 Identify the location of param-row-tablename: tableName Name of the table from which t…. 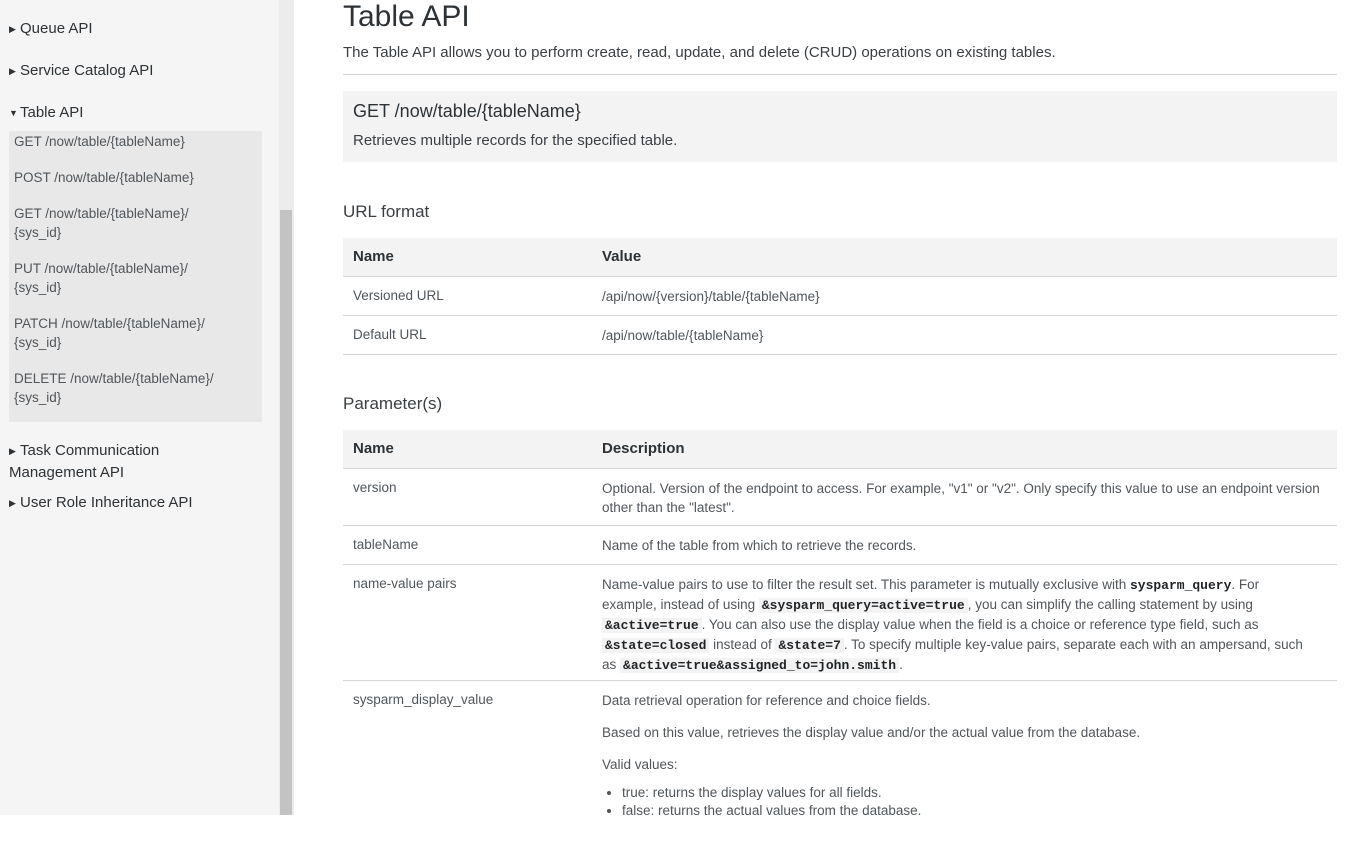
(840, 545).